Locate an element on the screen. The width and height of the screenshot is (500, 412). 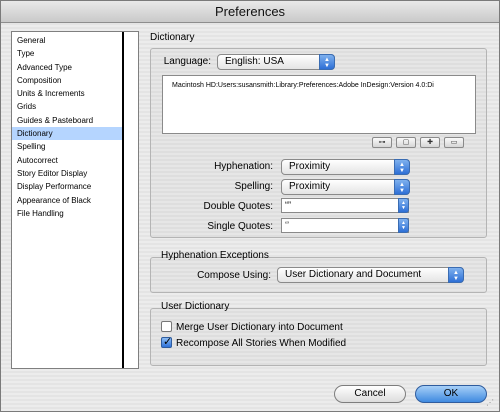
sidebar-item-advanced-type: Advanced Type is located at coordinates (67, 67).